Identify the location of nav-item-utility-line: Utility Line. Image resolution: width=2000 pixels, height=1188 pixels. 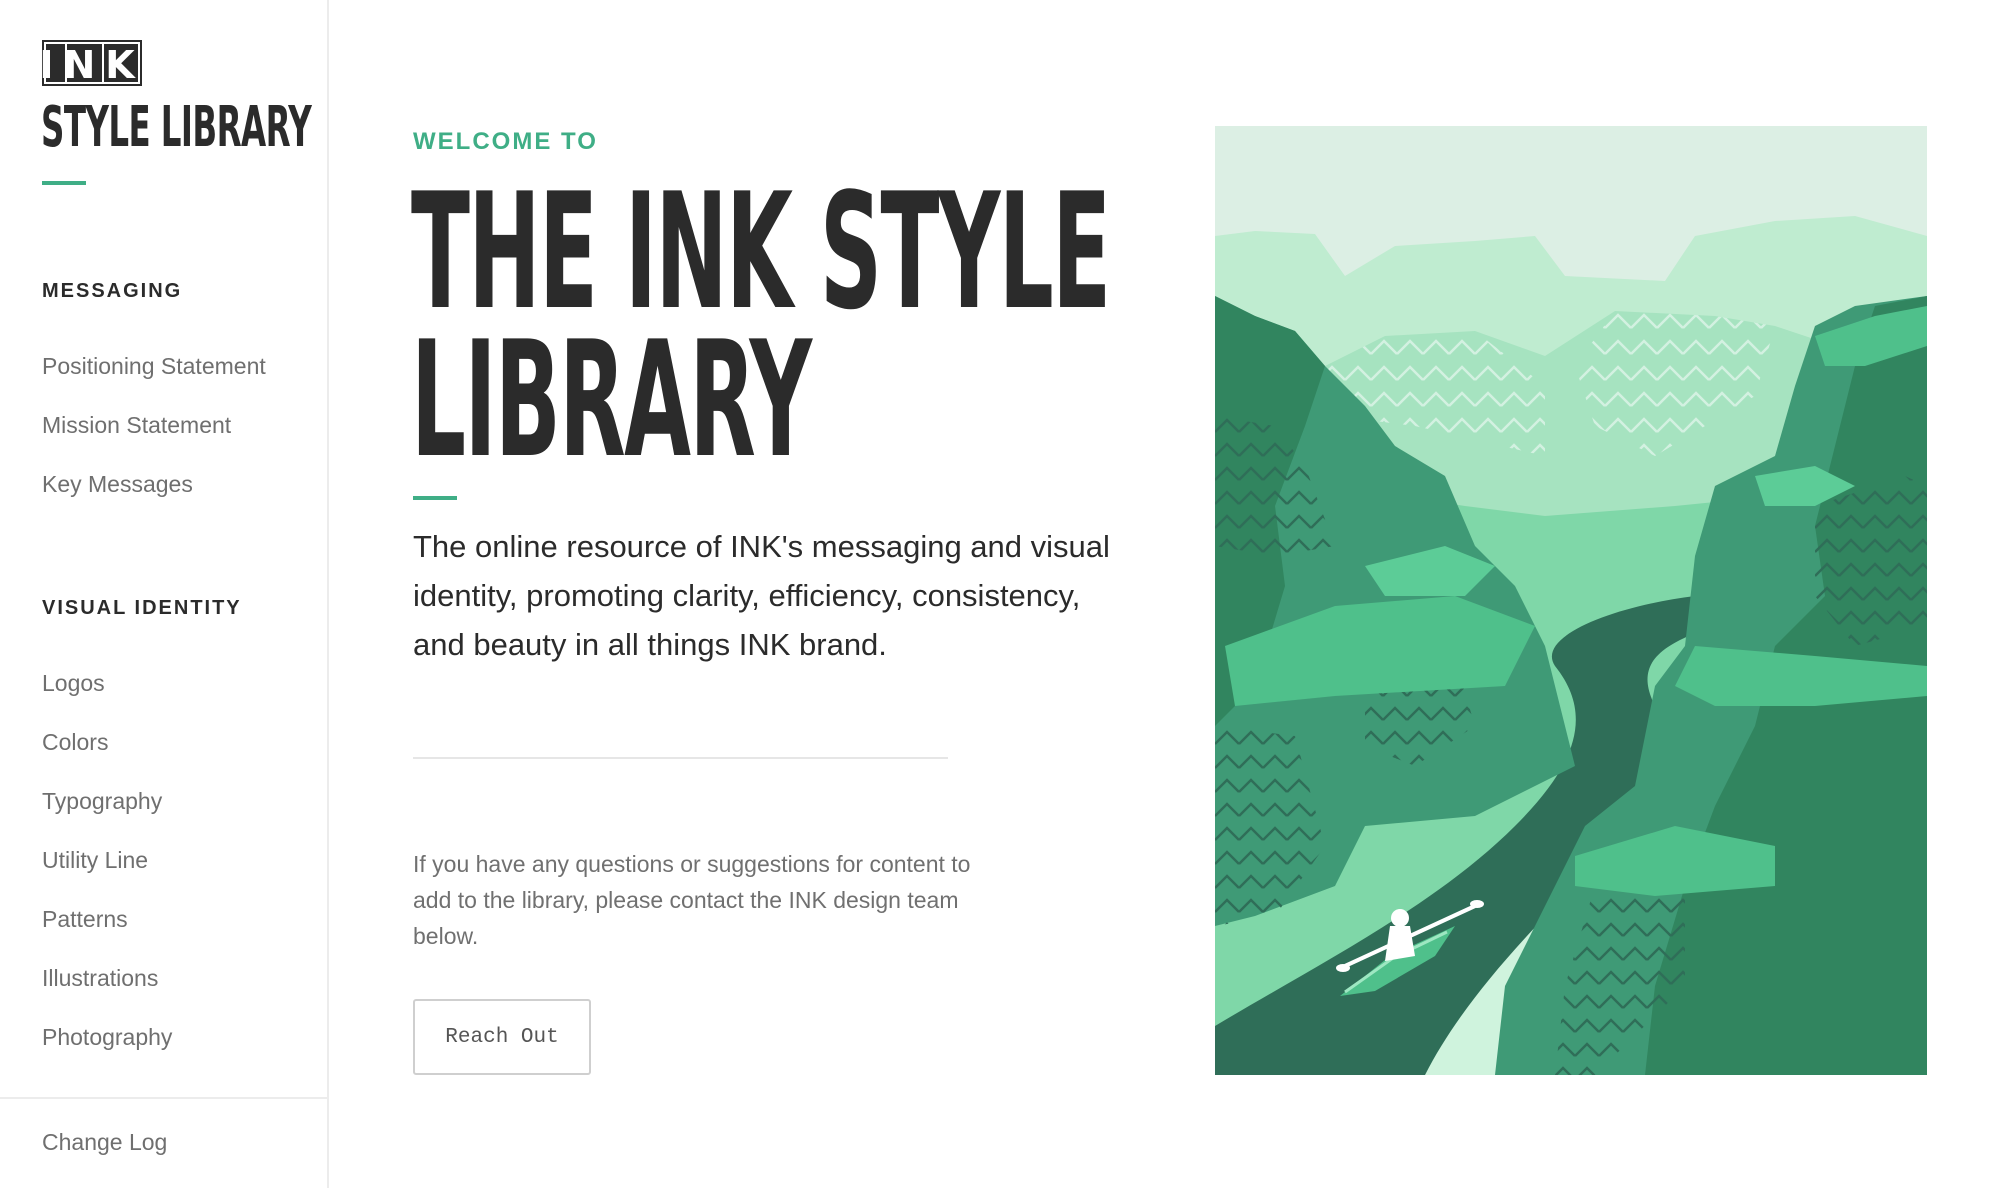
(95, 860).